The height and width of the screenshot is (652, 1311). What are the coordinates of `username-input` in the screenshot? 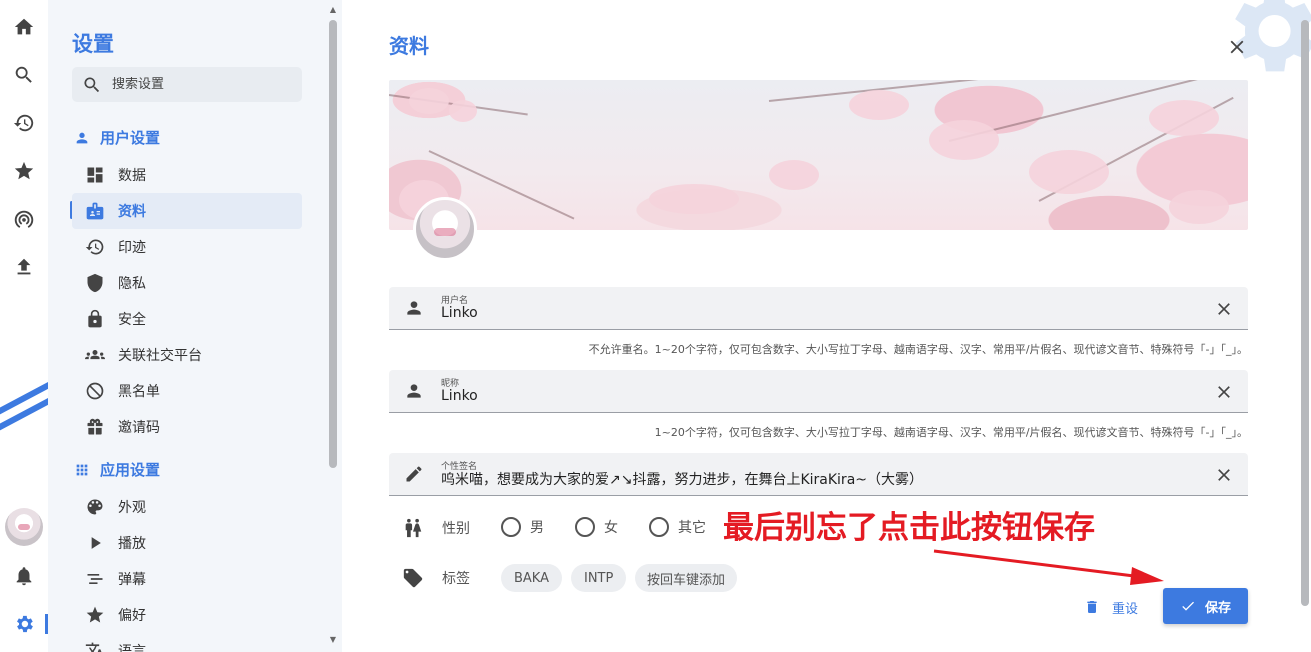 It's located at (821, 313).